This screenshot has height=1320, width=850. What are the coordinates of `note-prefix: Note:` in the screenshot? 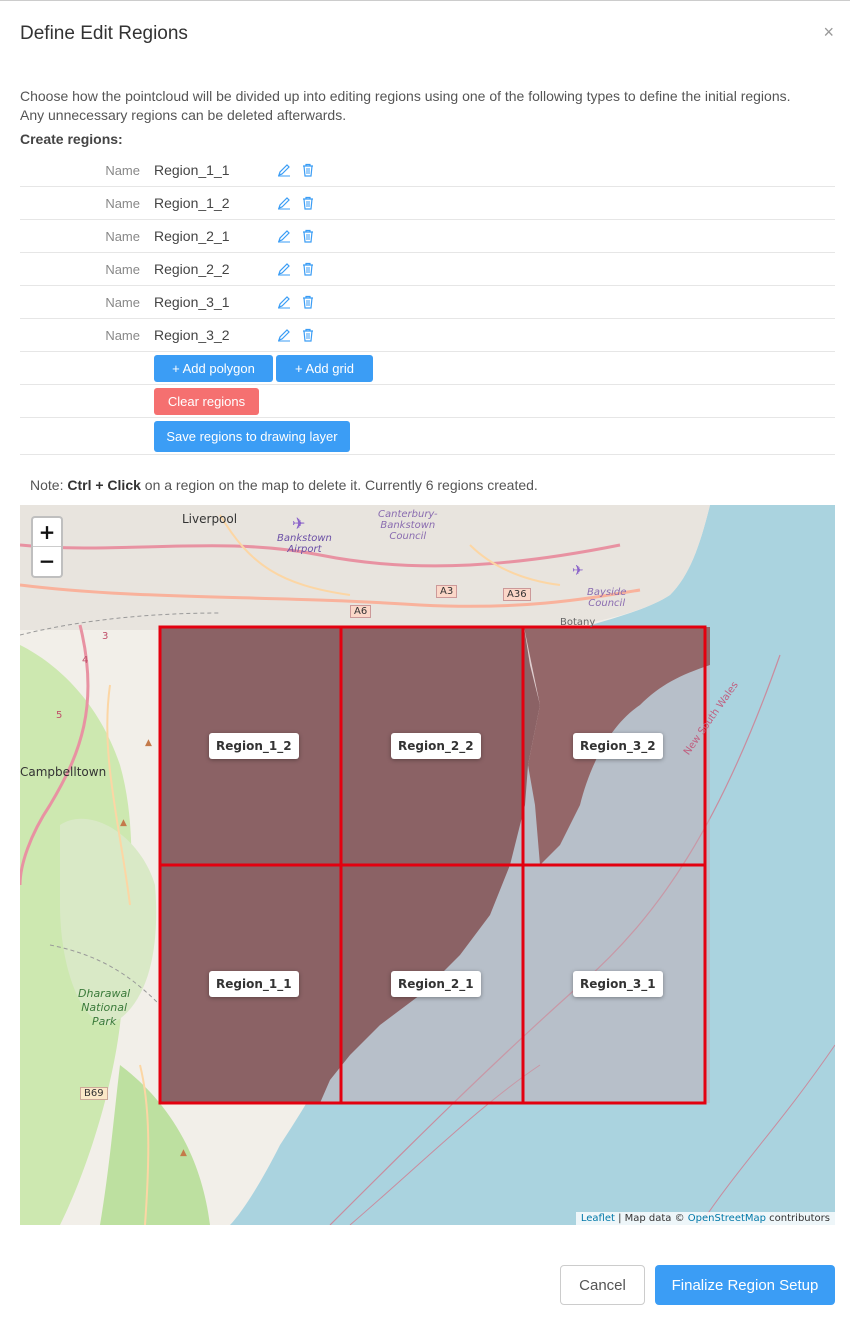 It's located at (49, 485).